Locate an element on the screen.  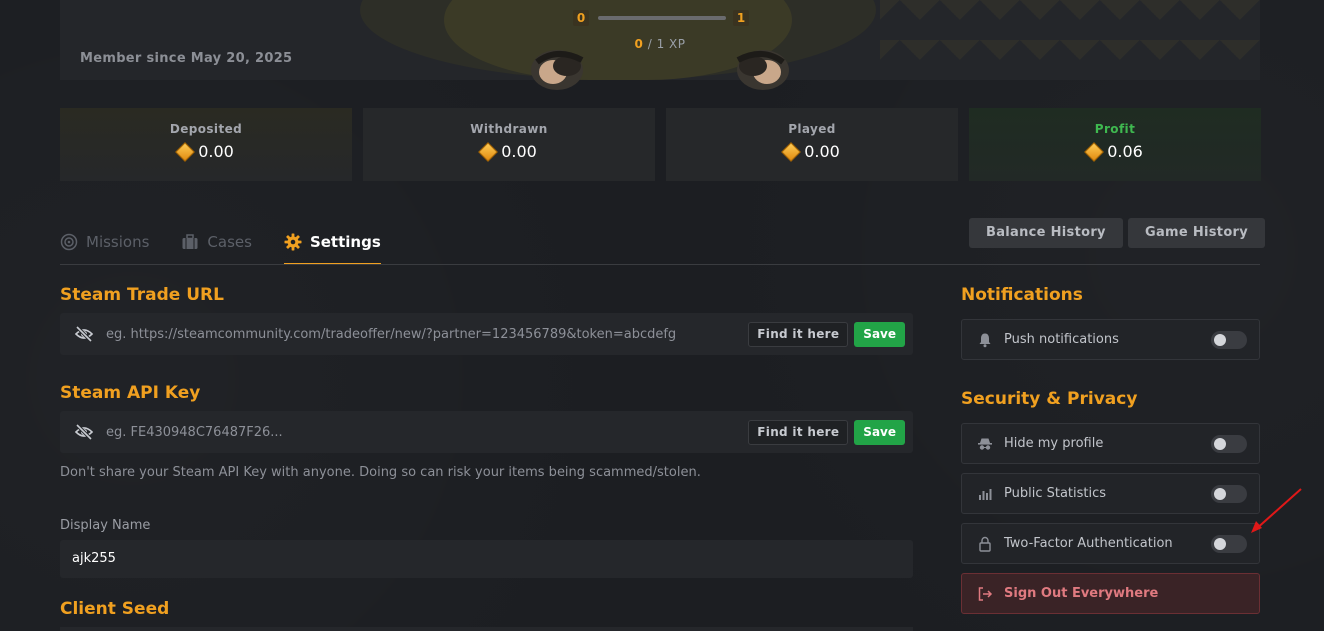
push-notifications-toggle is located at coordinates (1229, 339).